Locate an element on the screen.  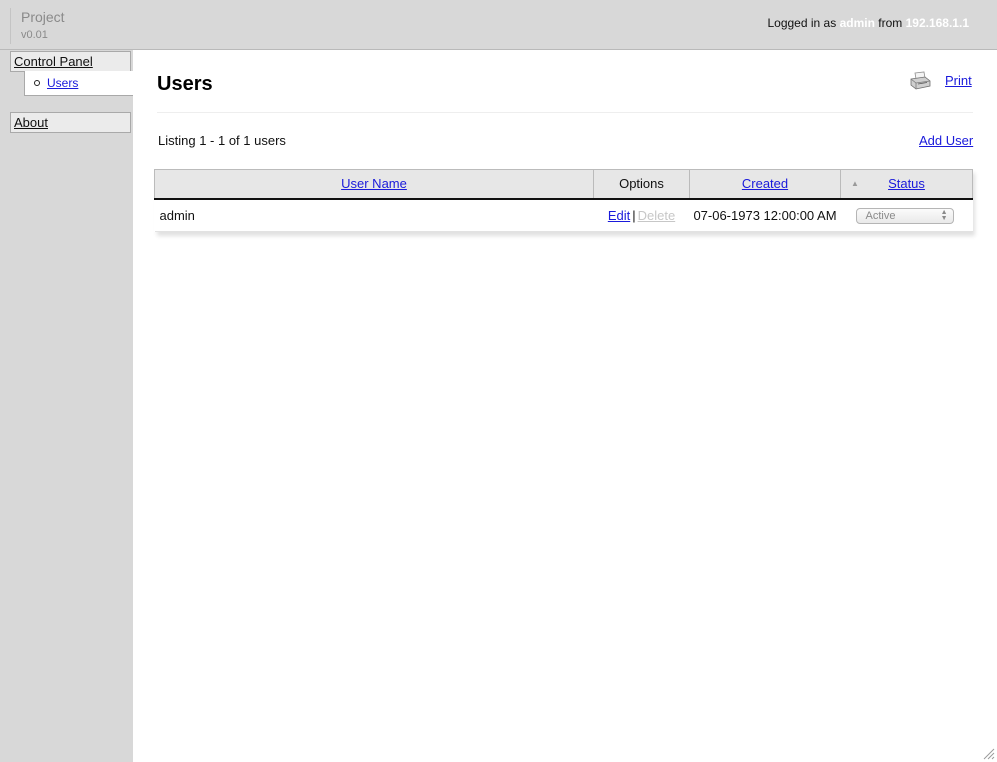
login-info: Logged in as admin from 192.168.1.1 is located at coordinates (868, 23).